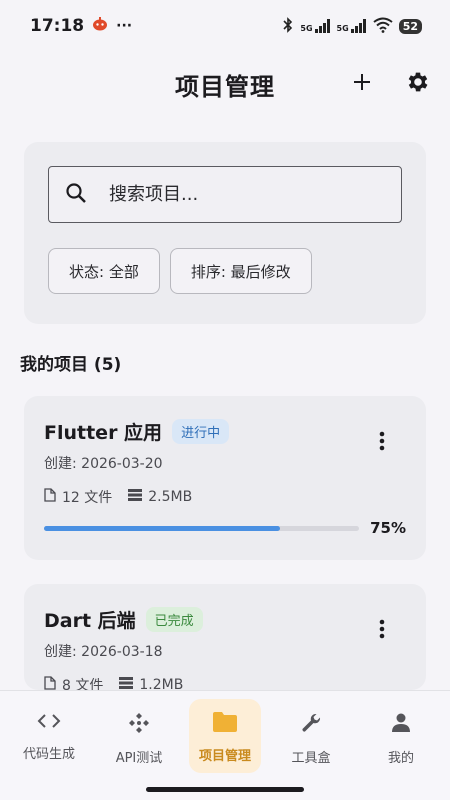 The height and width of the screenshot is (800, 450). Describe the element at coordinates (139, 725) in the screenshot. I see `api-icon` at that location.